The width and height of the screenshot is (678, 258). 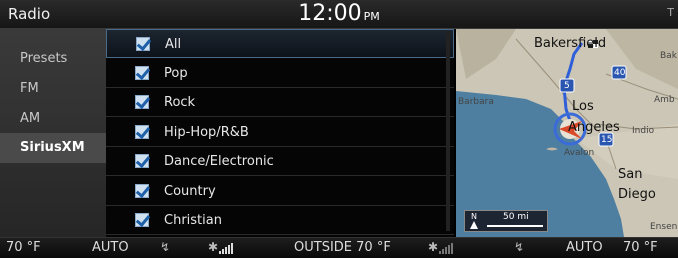 What do you see at coordinates (280, 191) in the screenshot?
I see `list-item-country: Country` at bounding box center [280, 191].